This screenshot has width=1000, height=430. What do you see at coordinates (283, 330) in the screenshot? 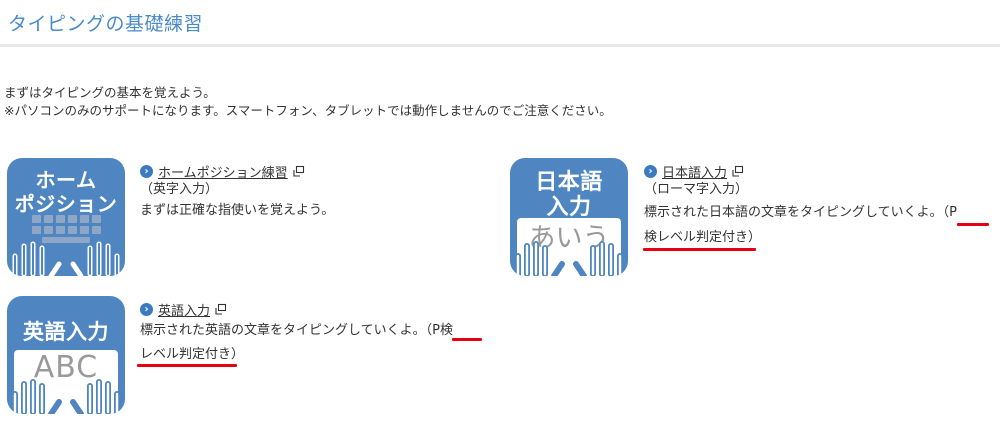
I see `description-text: 標示された英語の文章をタイピングしていくよ。` at bounding box center [283, 330].